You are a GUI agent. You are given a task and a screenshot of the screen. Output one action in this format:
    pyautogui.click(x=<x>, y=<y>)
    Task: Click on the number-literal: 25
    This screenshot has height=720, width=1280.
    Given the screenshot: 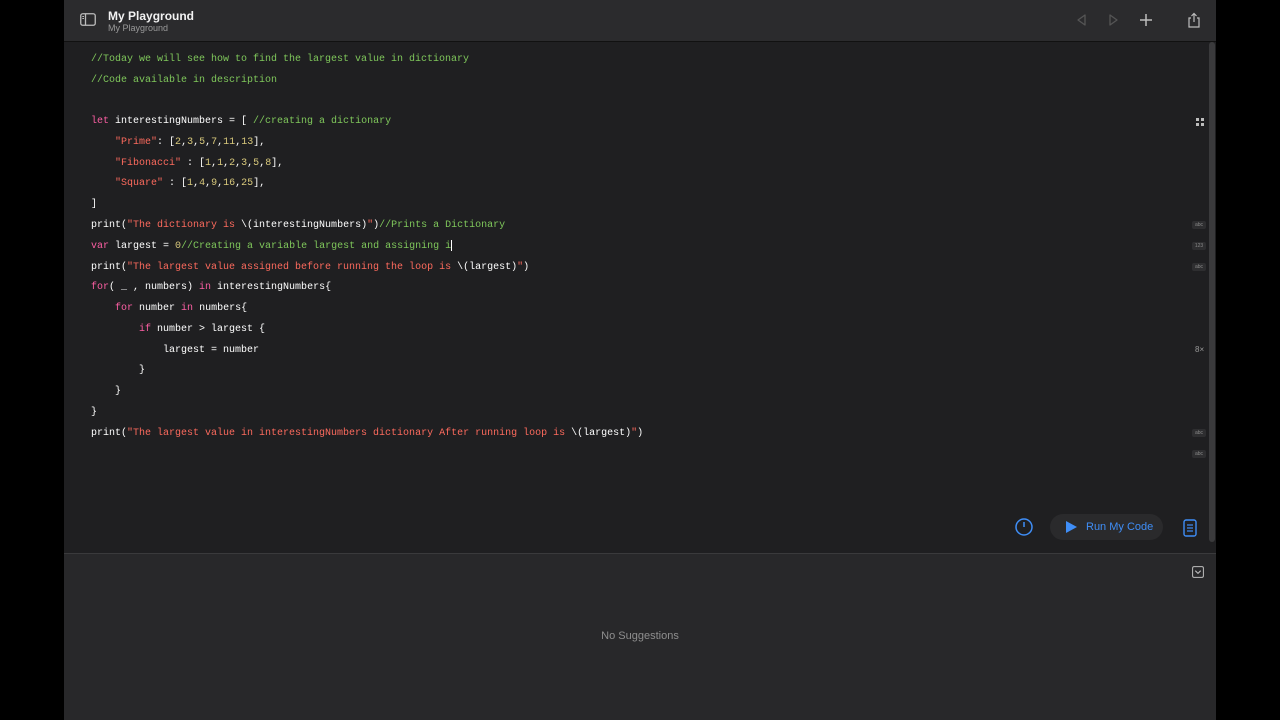 What is the action you would take?
    pyautogui.click(x=247, y=183)
    